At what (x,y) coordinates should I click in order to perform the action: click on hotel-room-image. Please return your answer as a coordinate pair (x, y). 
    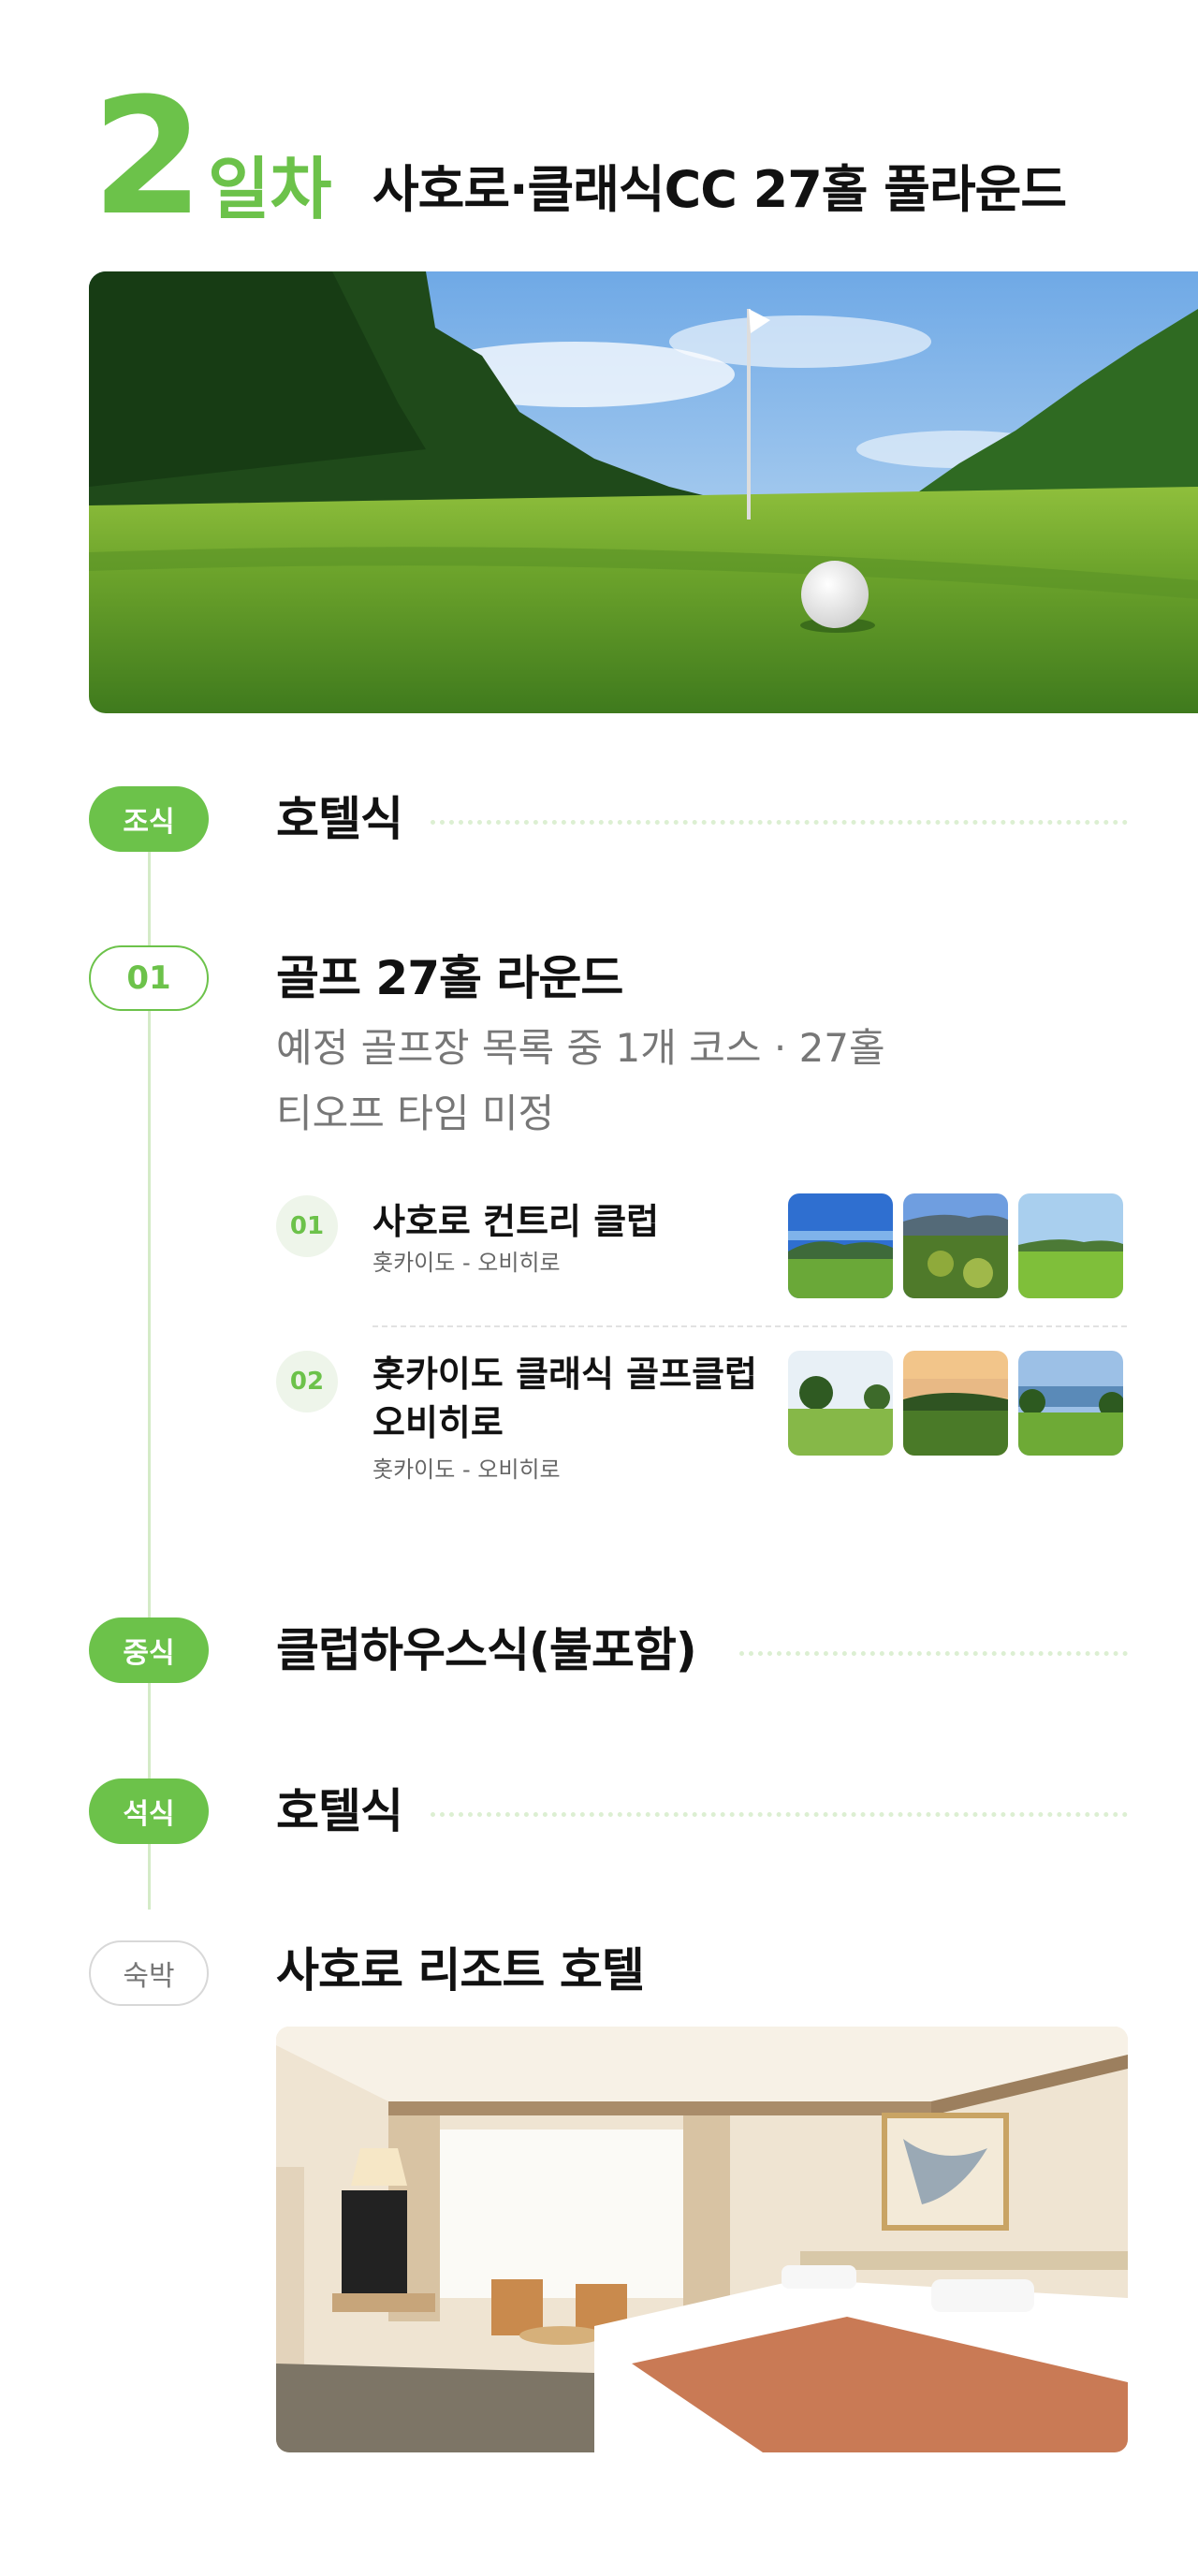
    Looking at the image, I should click on (702, 2239).